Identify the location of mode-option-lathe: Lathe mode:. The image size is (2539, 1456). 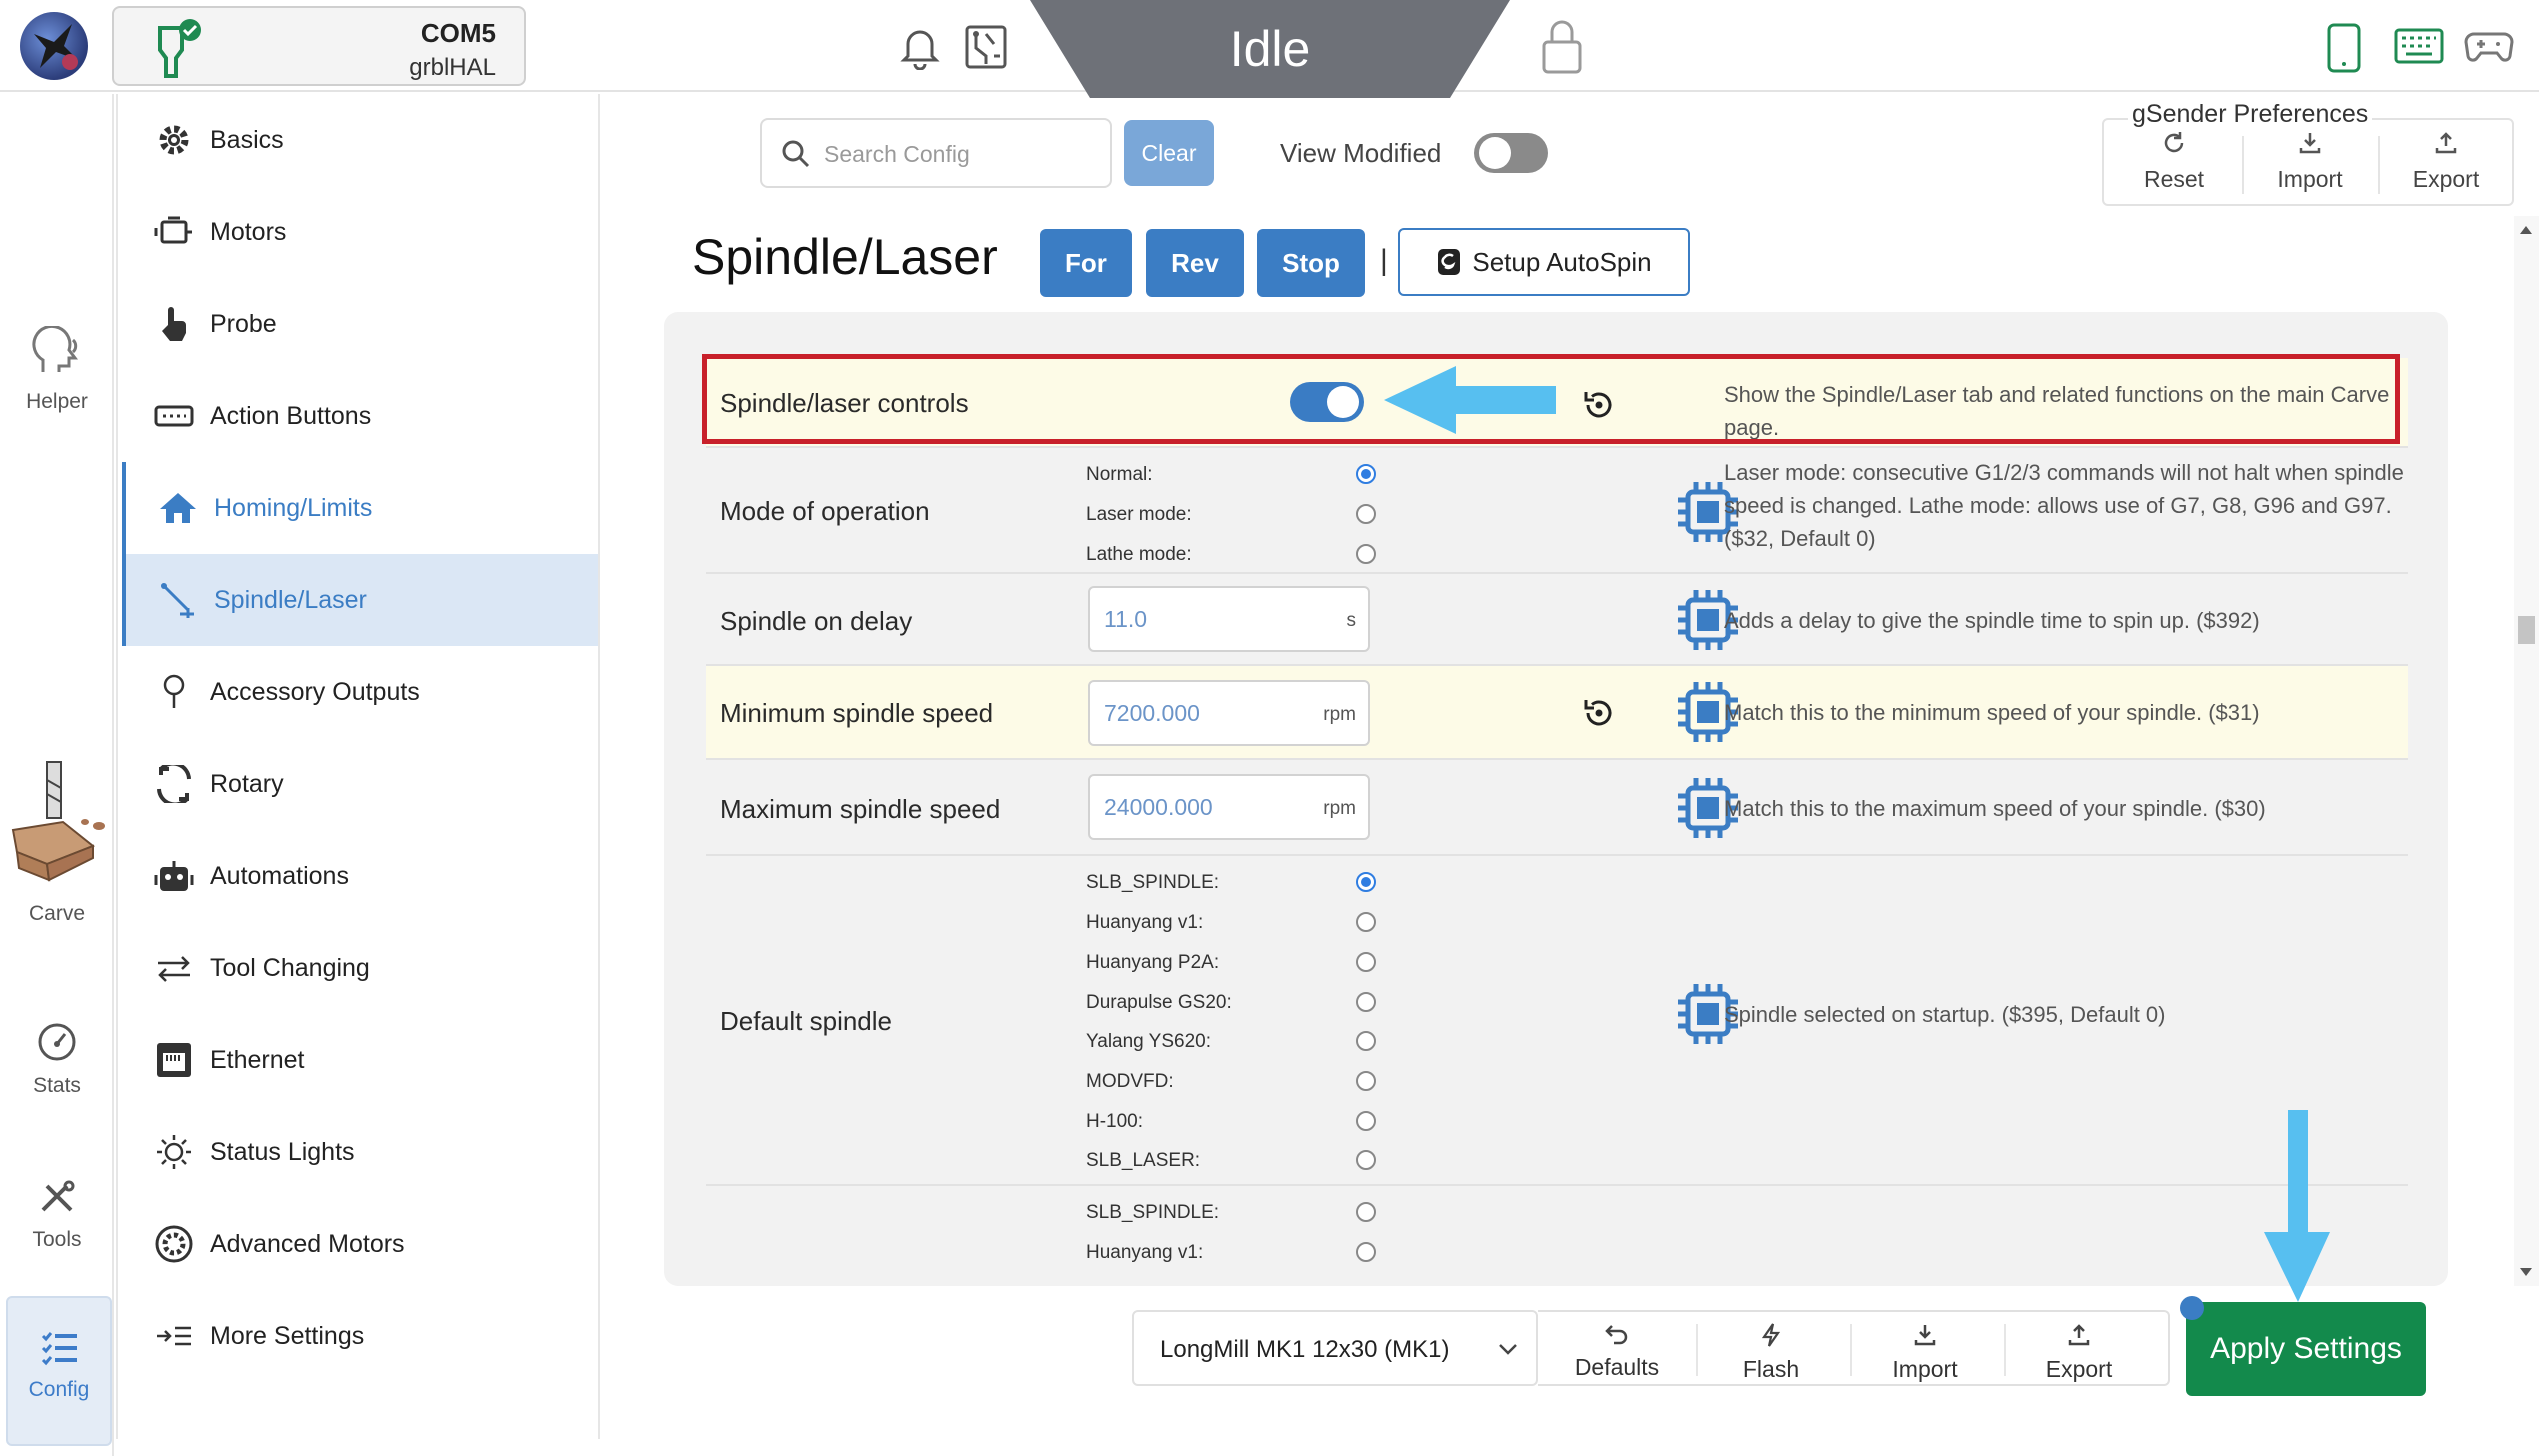
(1231, 555).